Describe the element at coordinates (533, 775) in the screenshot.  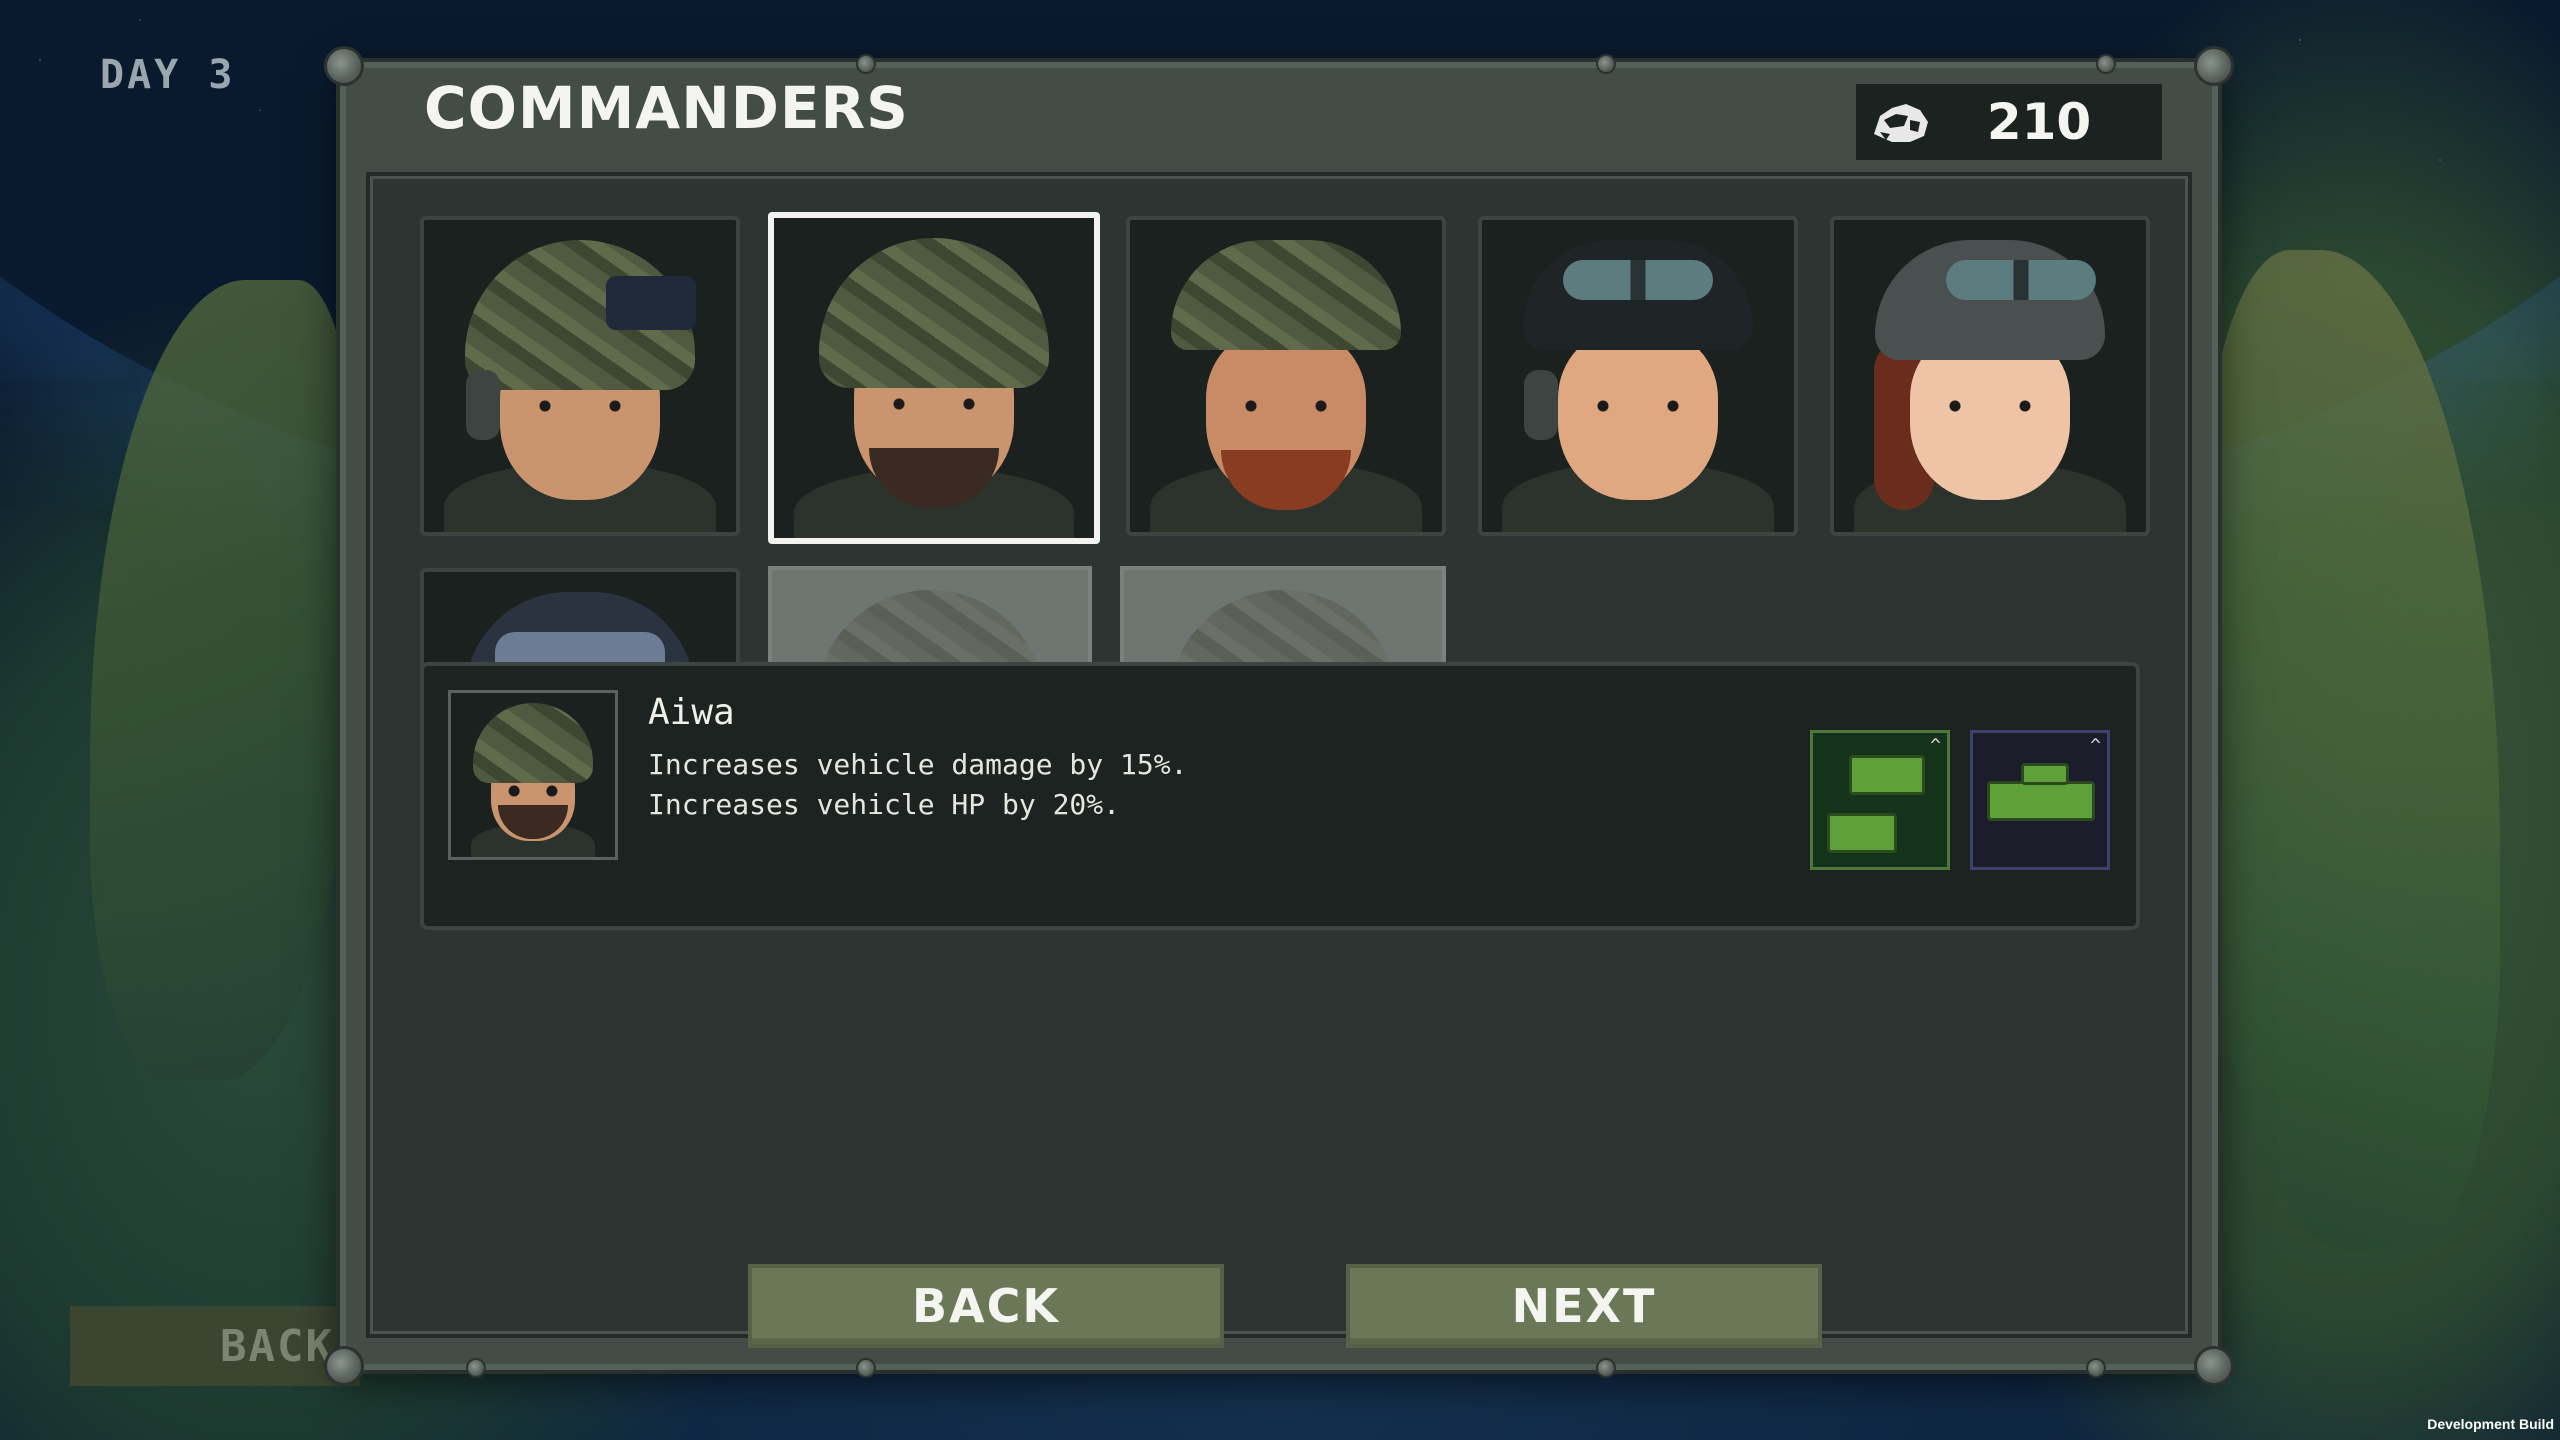
I see `selected-commander-portrait` at that location.